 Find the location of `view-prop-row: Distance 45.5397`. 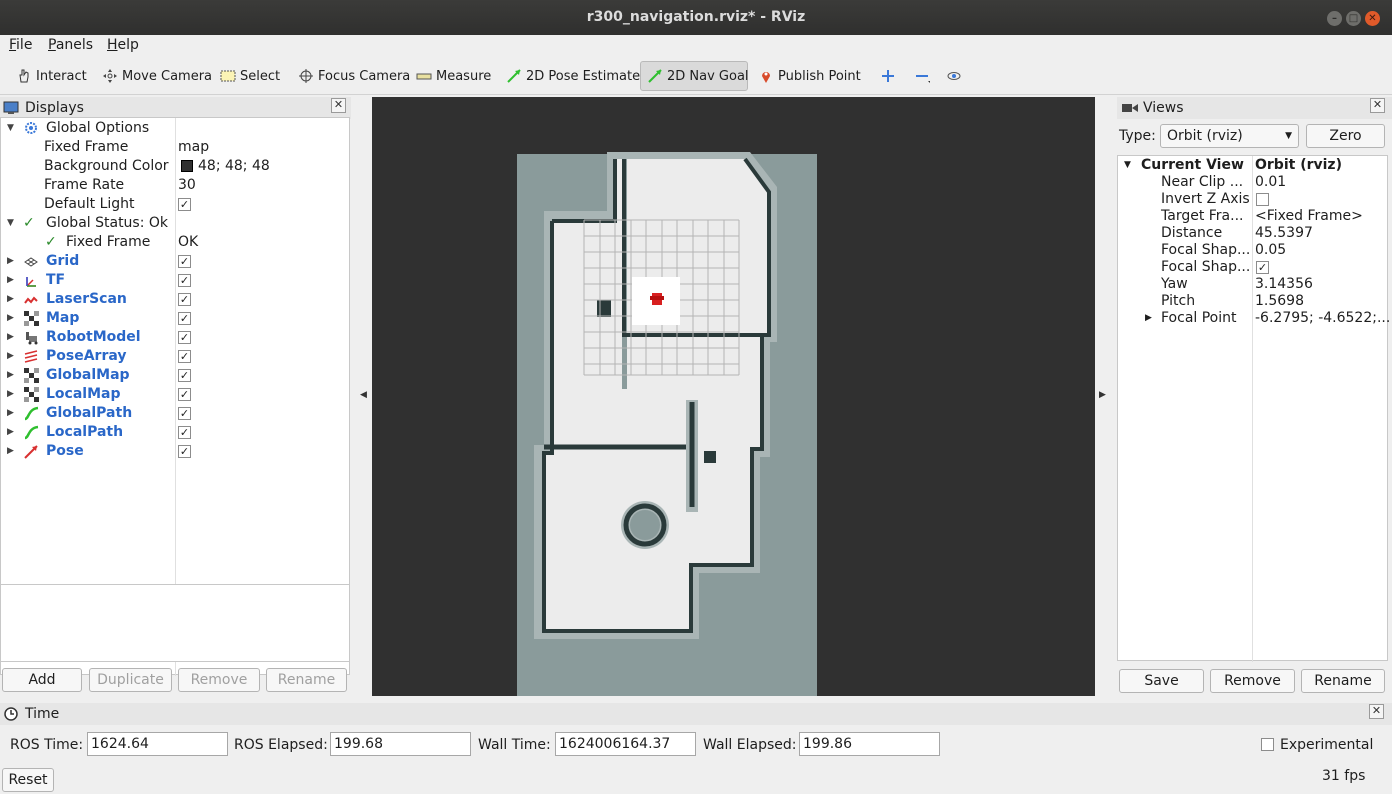

view-prop-row: Distance 45.5397 is located at coordinates (1253, 233).